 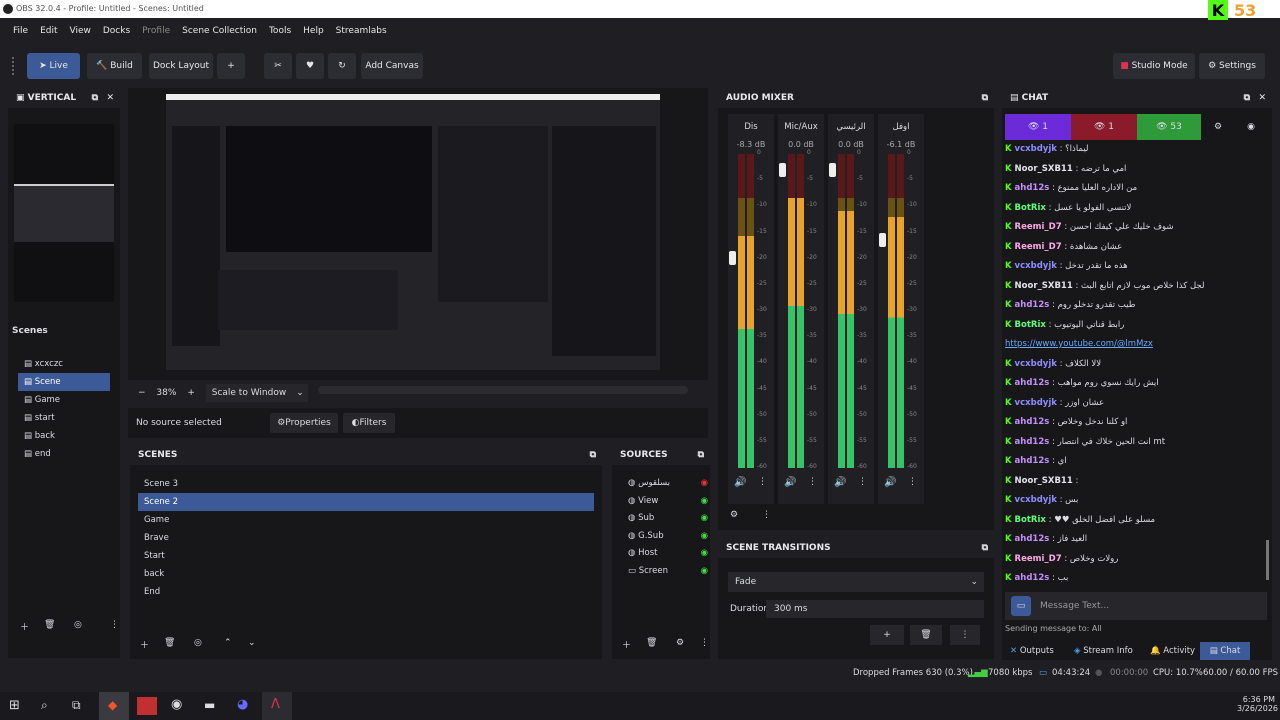 I want to click on list-item: Start, so click(x=366, y=556).